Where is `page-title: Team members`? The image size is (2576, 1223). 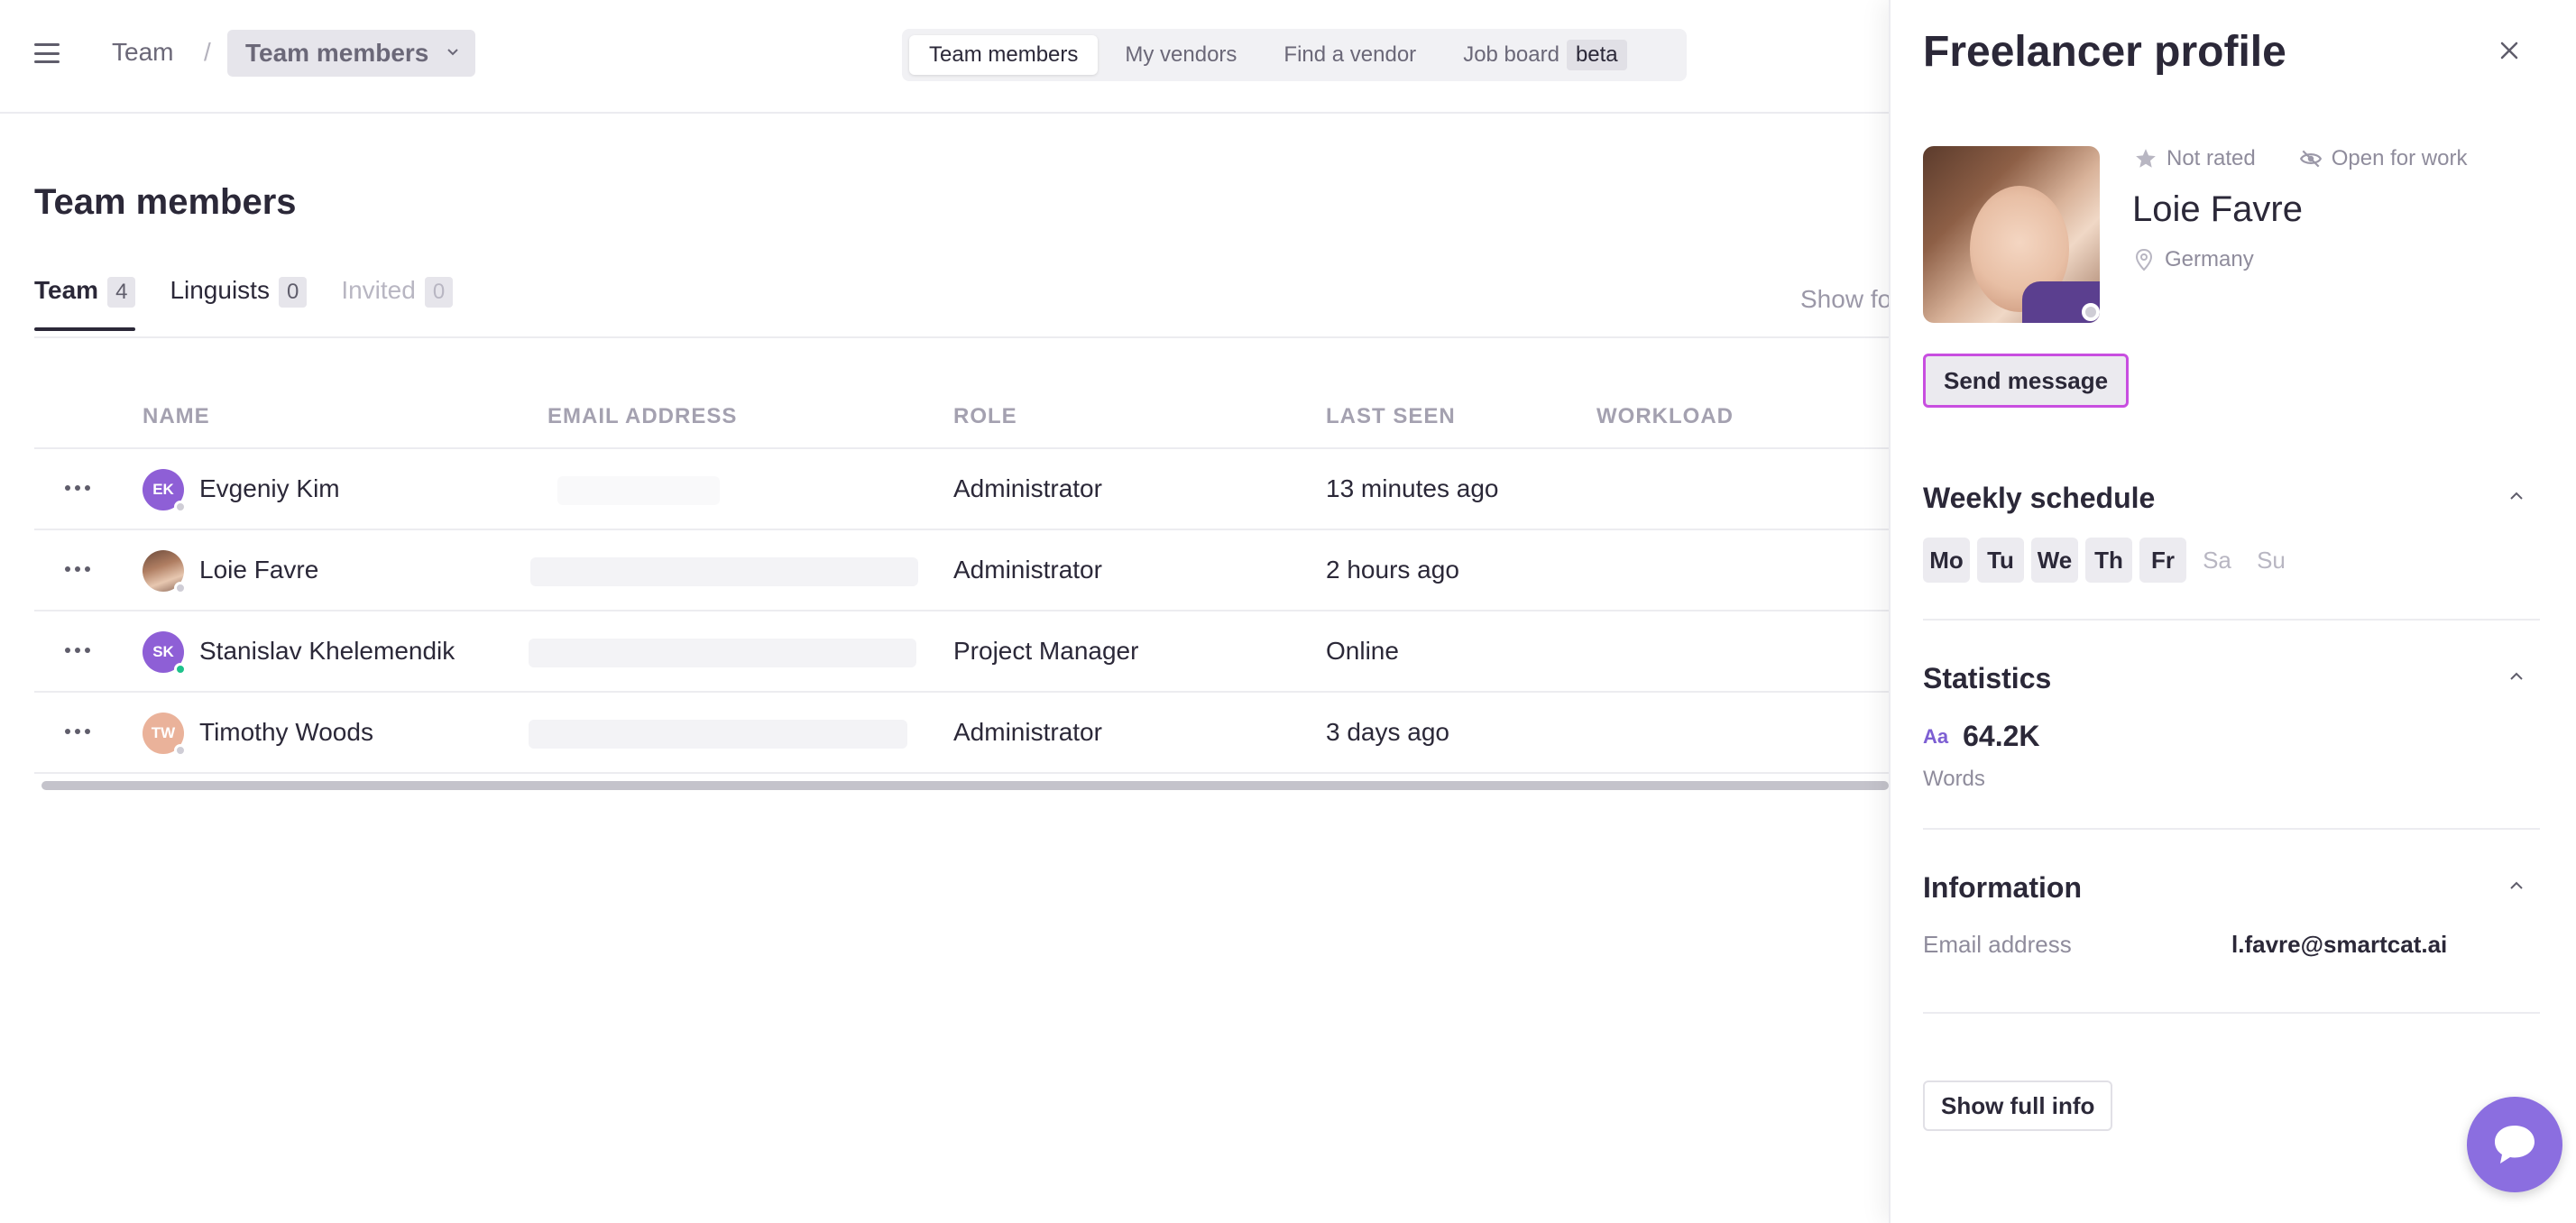
page-title: Team members is located at coordinates (166, 202).